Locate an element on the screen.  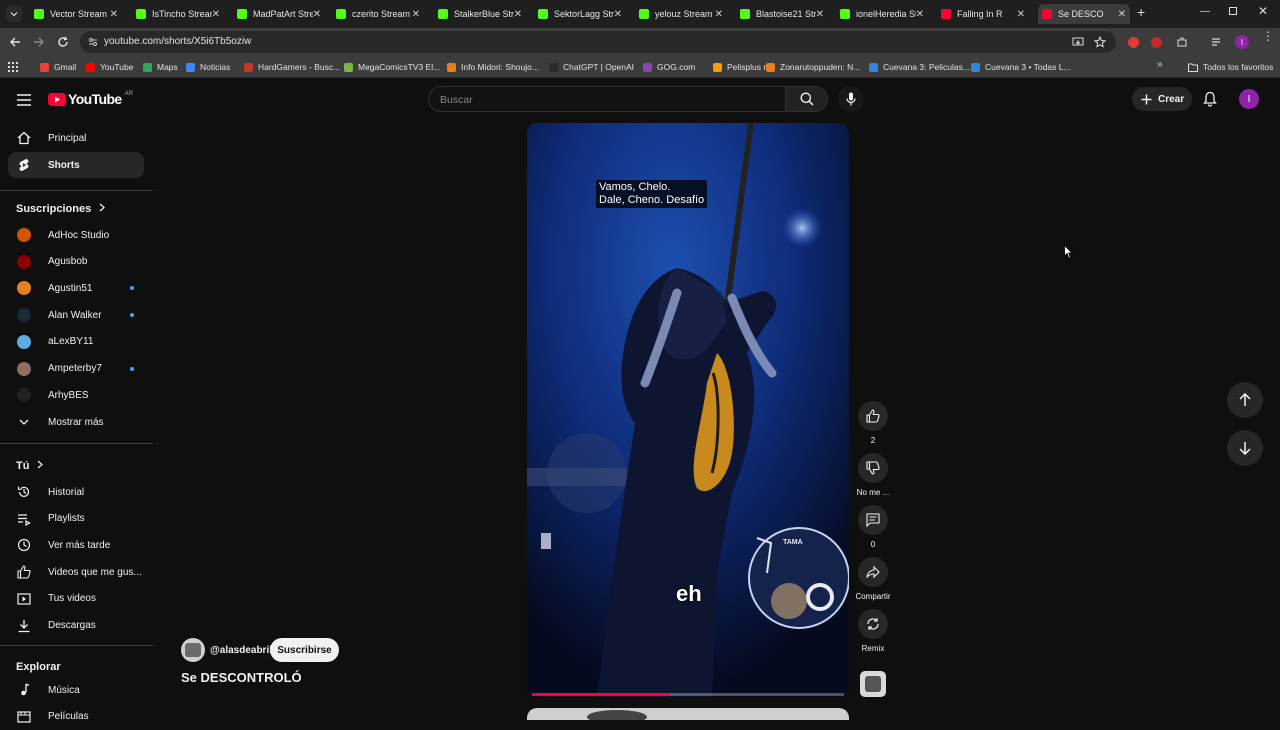
sidebar-item: Agusbob is located at coordinates (76, 262).